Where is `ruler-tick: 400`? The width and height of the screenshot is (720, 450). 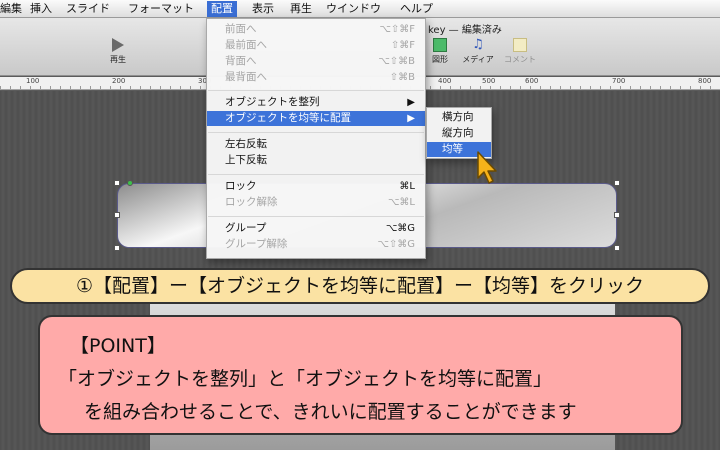
ruler-tick: 400 is located at coordinates (445, 81).